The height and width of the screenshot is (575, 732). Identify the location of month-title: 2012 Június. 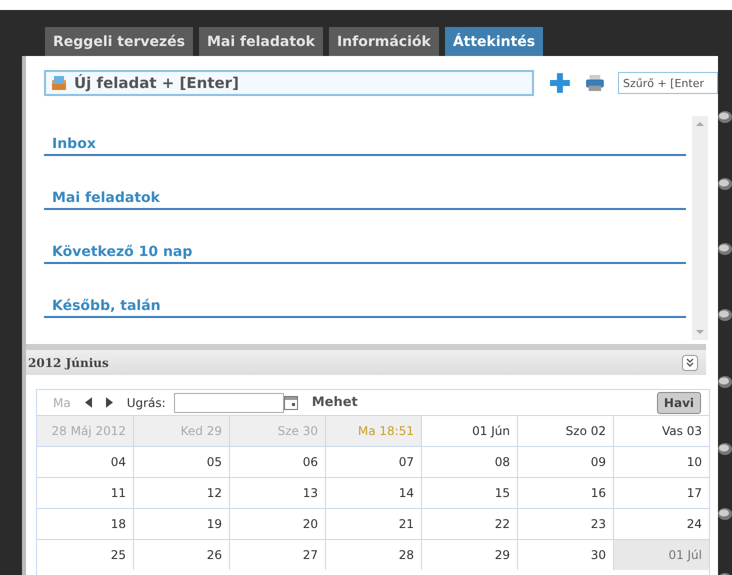
(68, 363).